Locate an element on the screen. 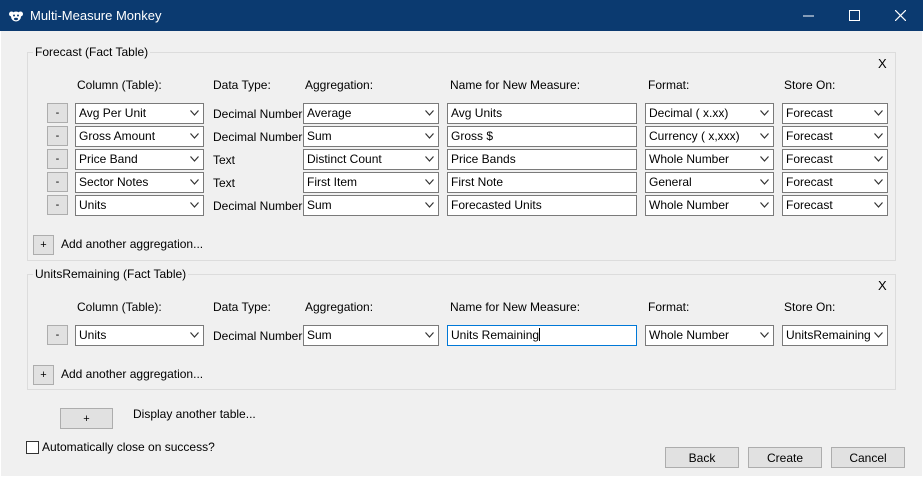 Image resolution: width=923 pixels, height=477 pixels. back-button: Back is located at coordinates (702, 457).